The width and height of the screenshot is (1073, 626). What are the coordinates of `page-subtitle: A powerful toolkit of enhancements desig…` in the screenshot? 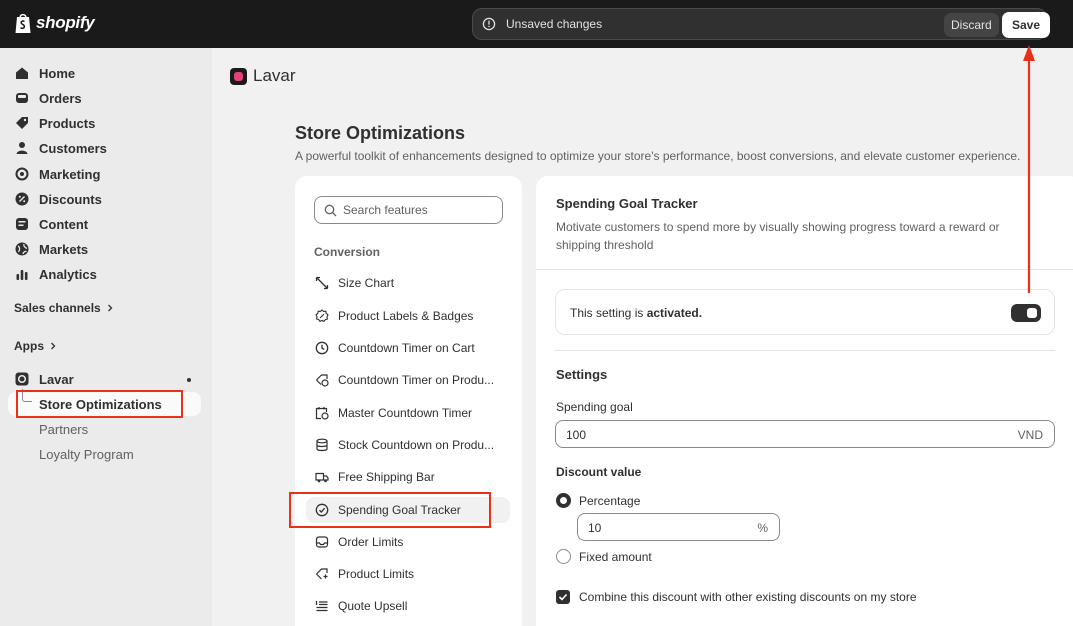 It's located at (658, 156).